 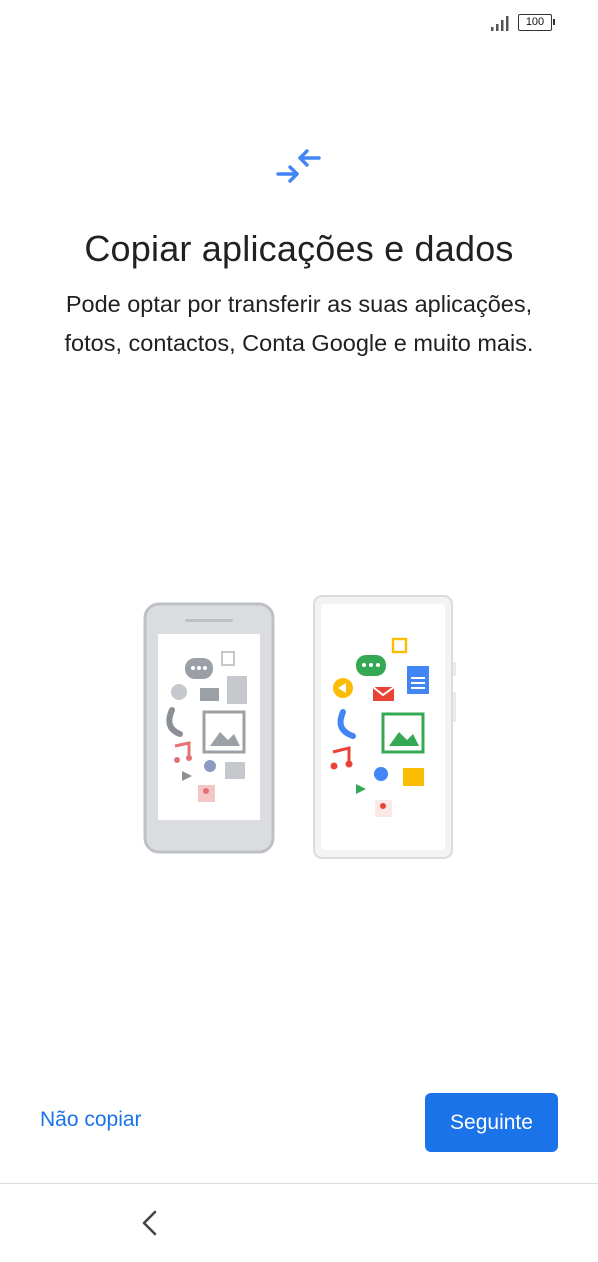 I want to click on status-bar: 100, so click(x=299, y=24).